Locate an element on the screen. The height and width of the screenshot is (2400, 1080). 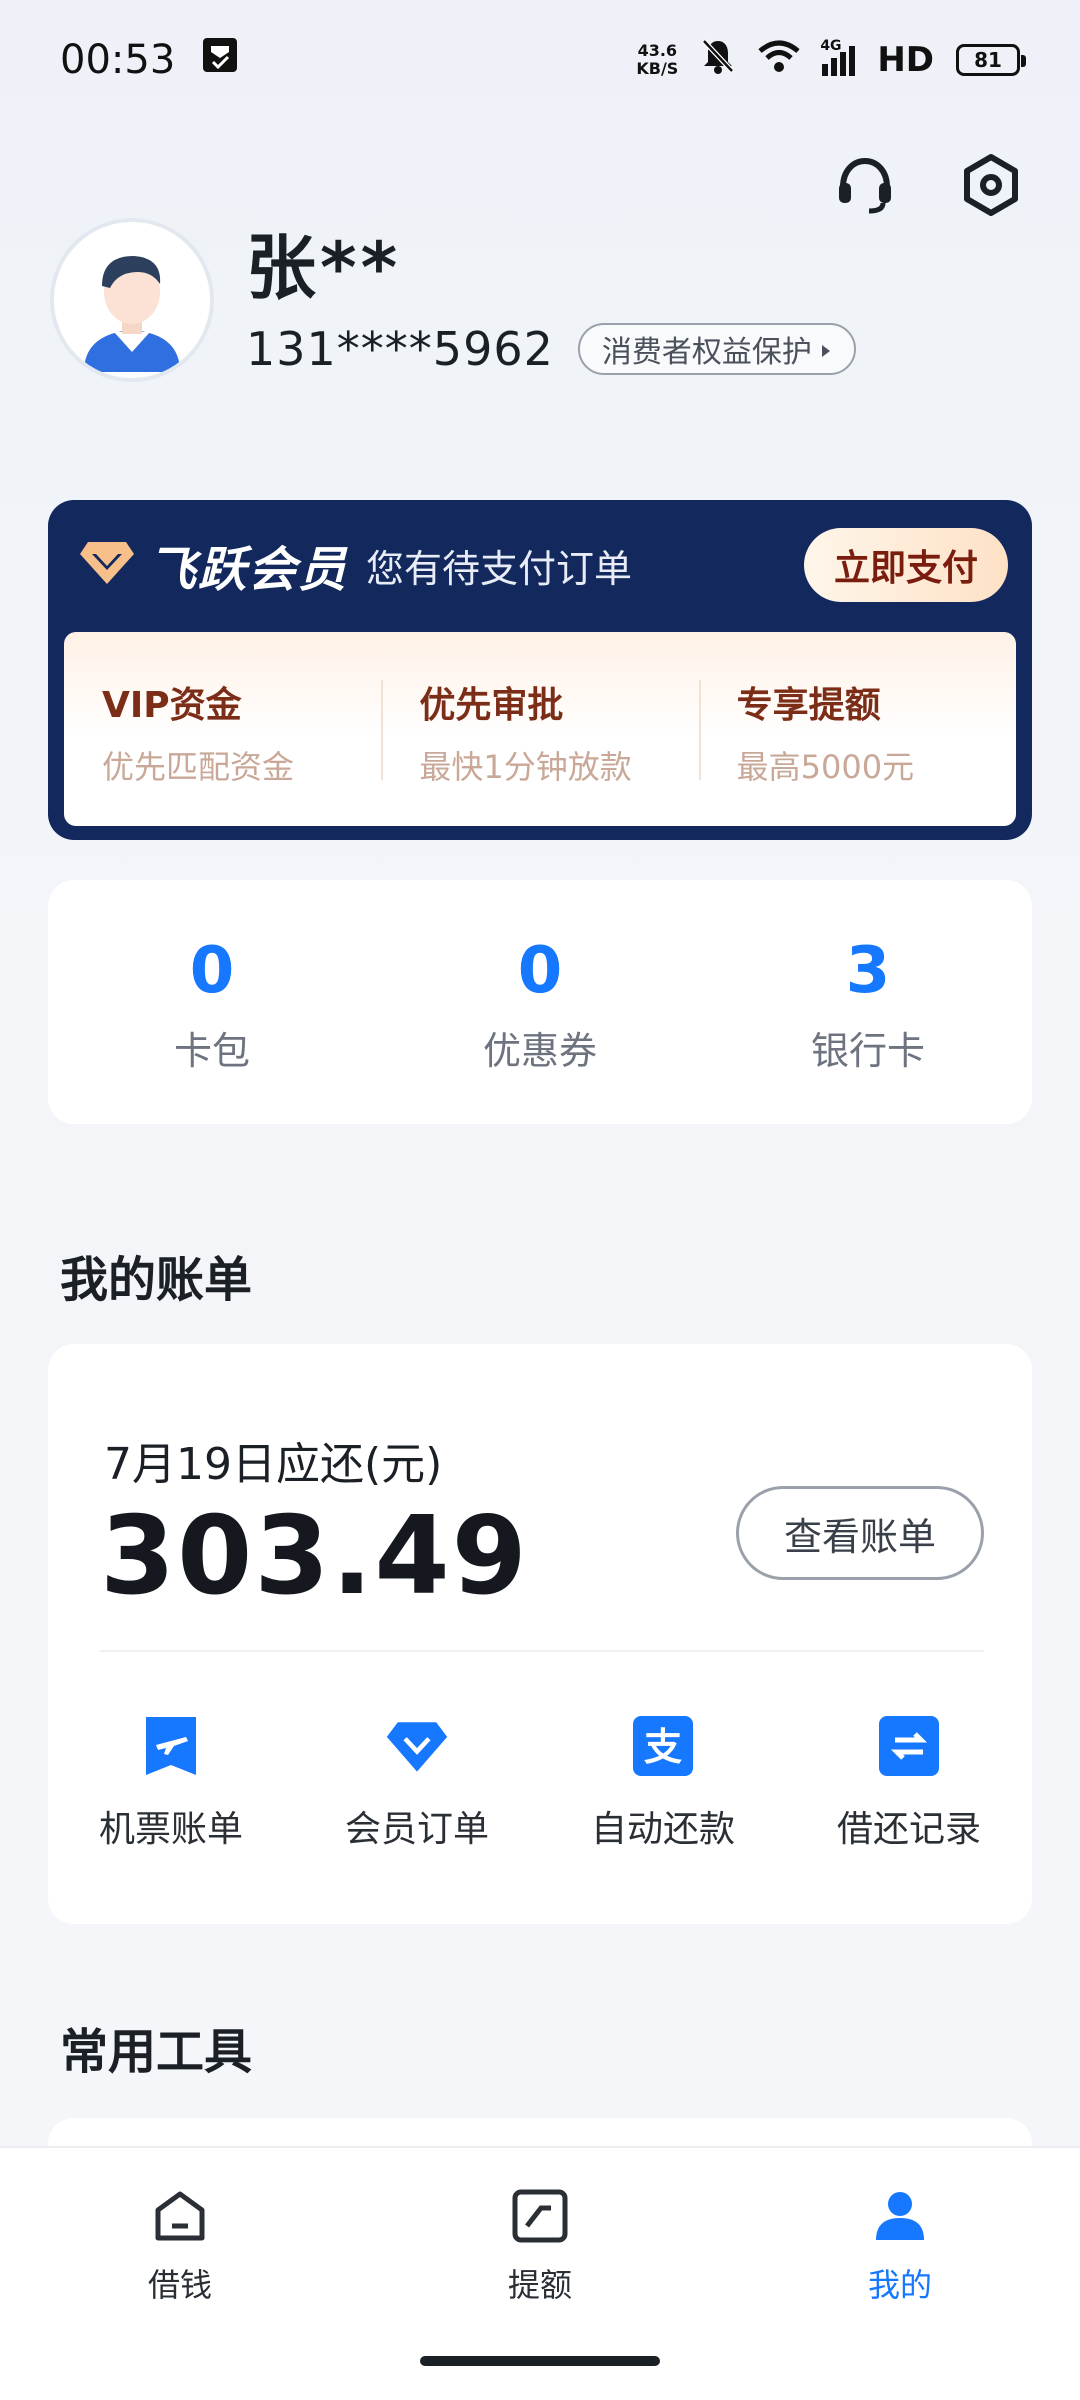
bill-action-label: 机票账单 is located at coordinates (170, 1829).